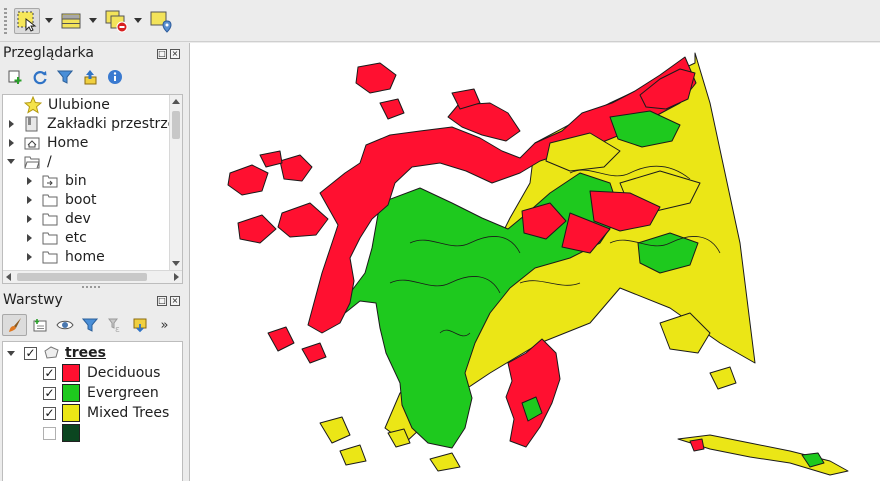  What do you see at coordinates (112, 123) in the screenshot?
I see `tree-item-label: Zakładki przestrze` at bounding box center [112, 123].